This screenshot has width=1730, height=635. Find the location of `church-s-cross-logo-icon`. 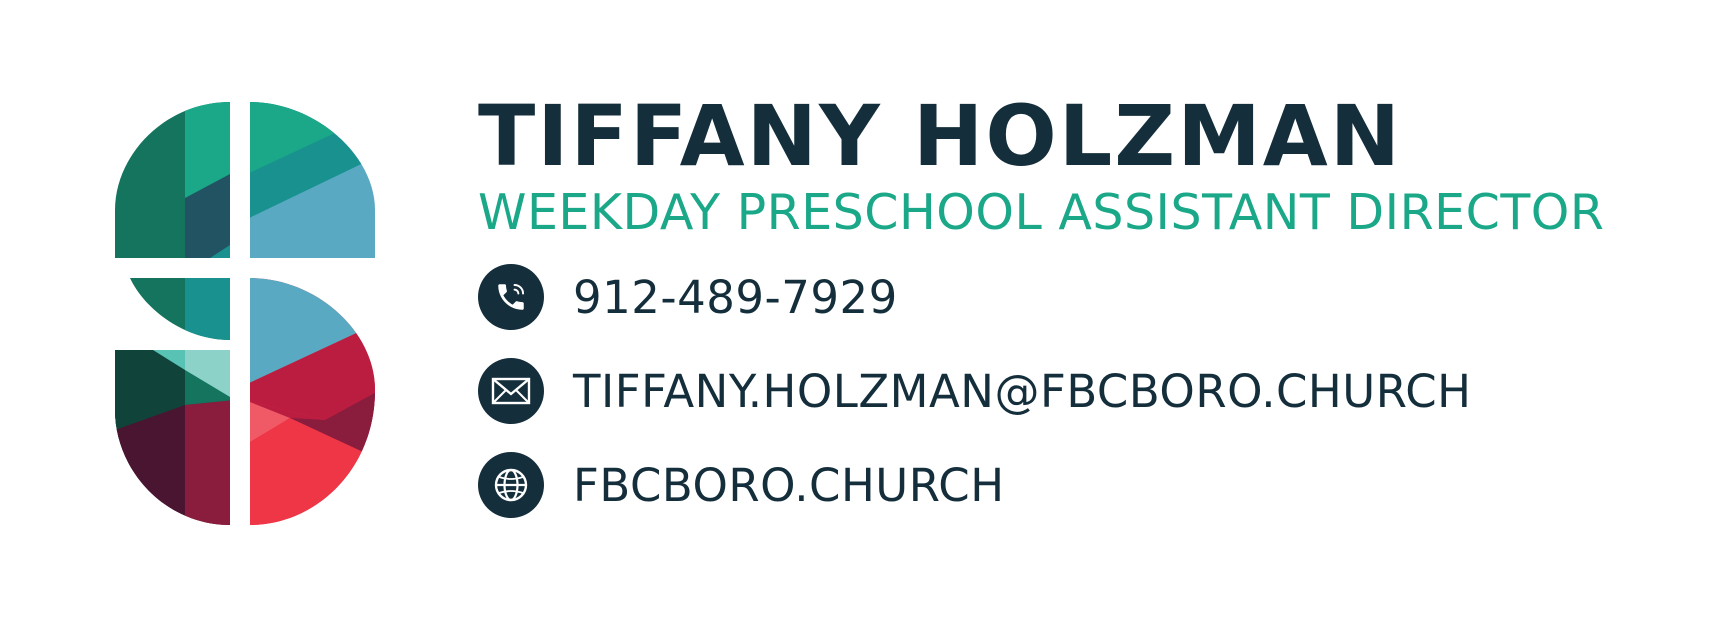

church-s-cross-logo-icon is located at coordinates (245, 313).